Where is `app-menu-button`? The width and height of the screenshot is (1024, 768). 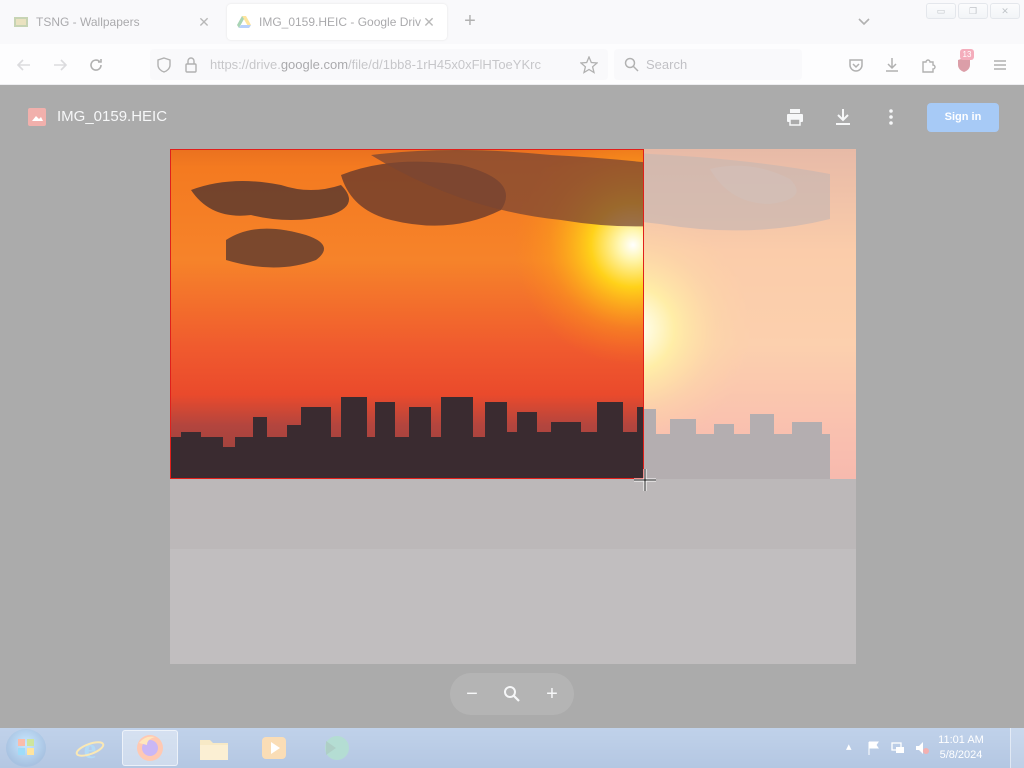 app-menu-button is located at coordinates (1000, 65).